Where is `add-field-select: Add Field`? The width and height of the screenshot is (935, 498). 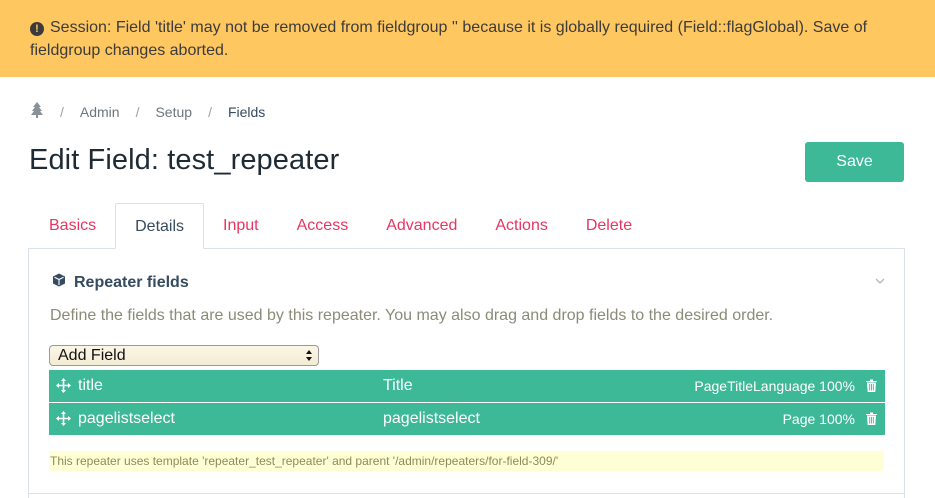
add-field-select: Add Field is located at coordinates (184, 355).